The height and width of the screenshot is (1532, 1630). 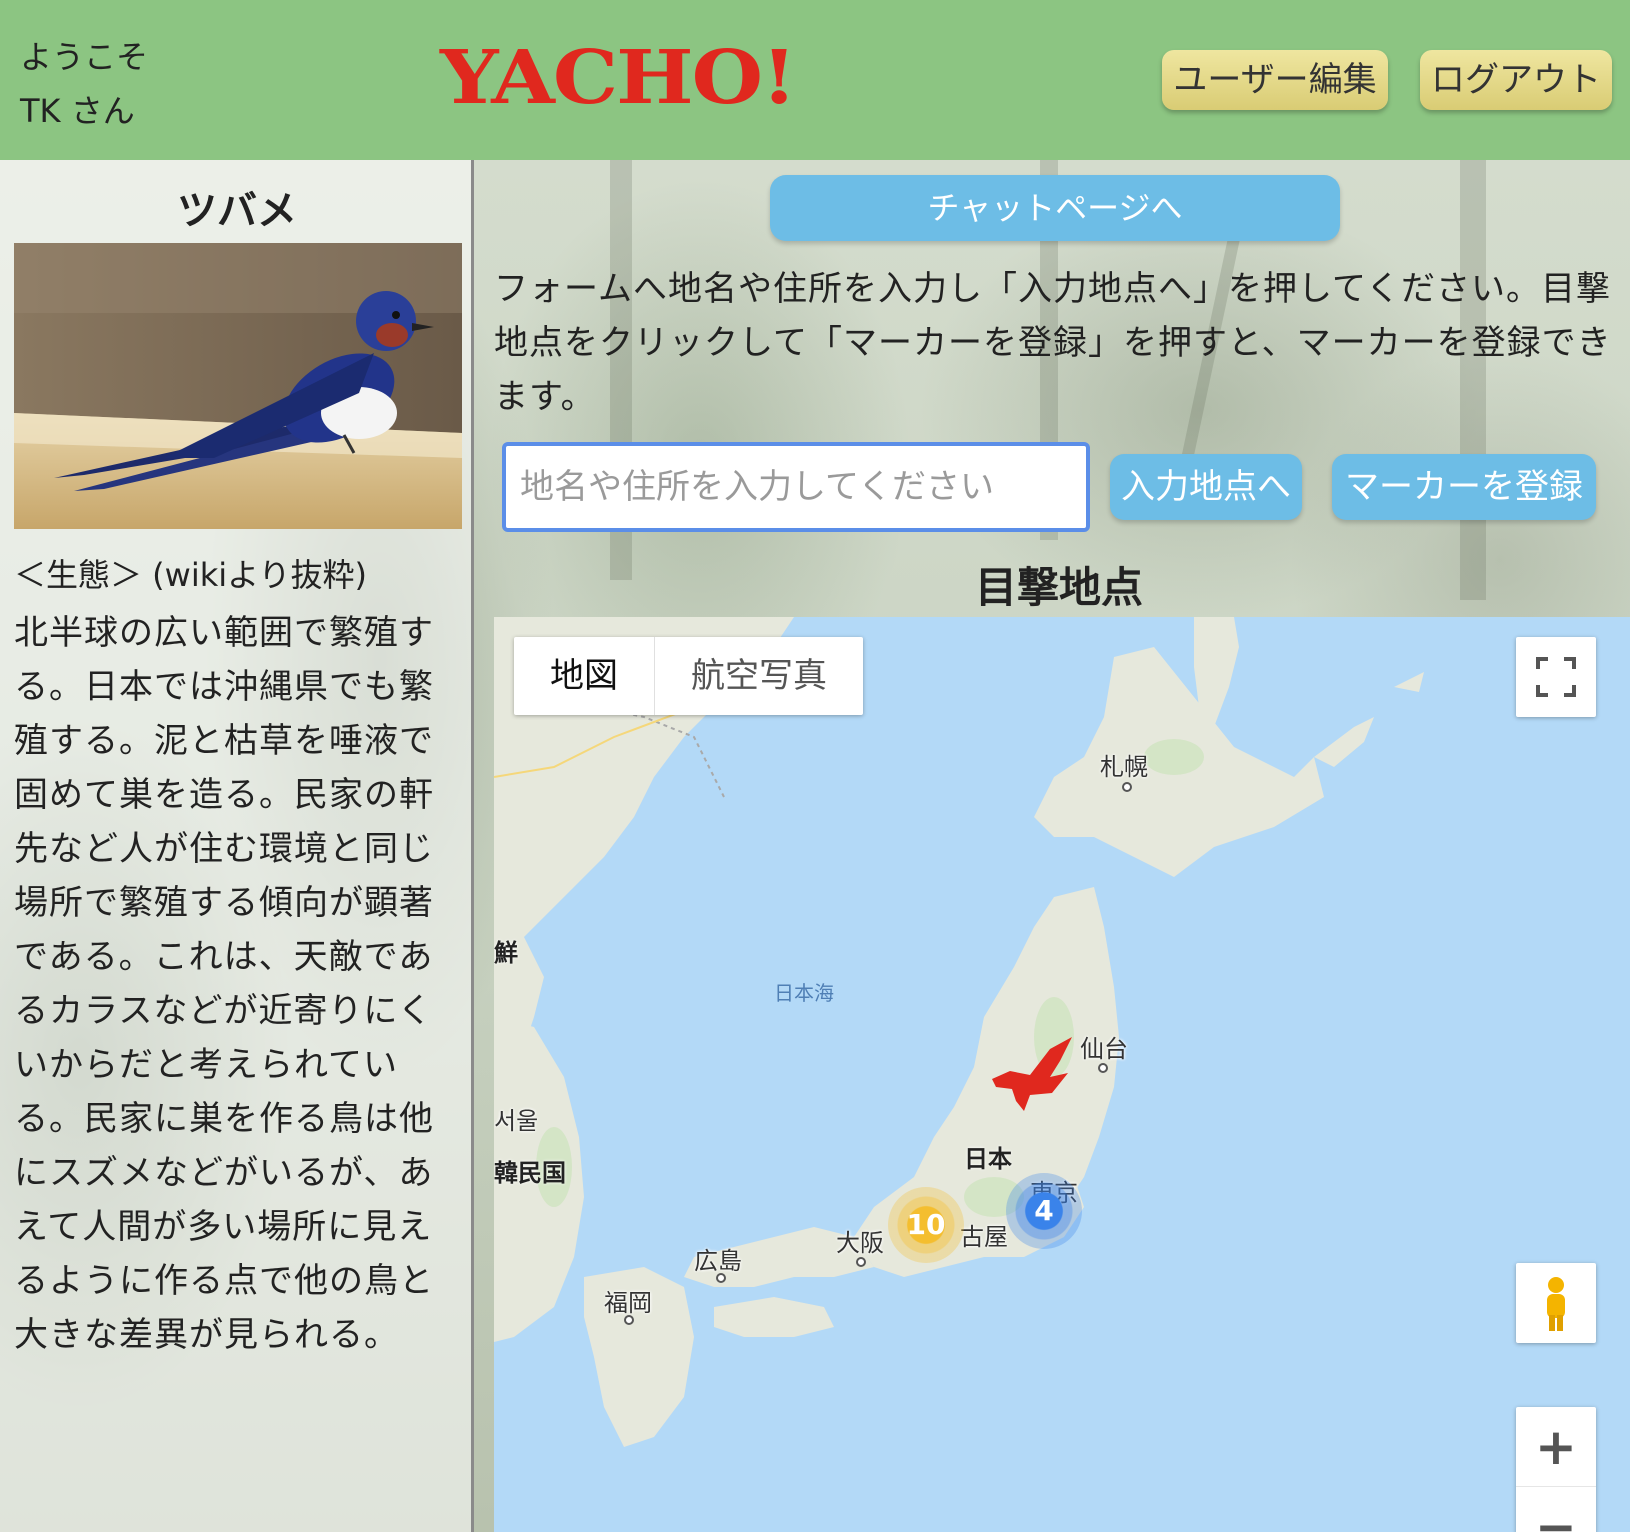 I want to click on street-view-button, so click(x=1556, y=1303).